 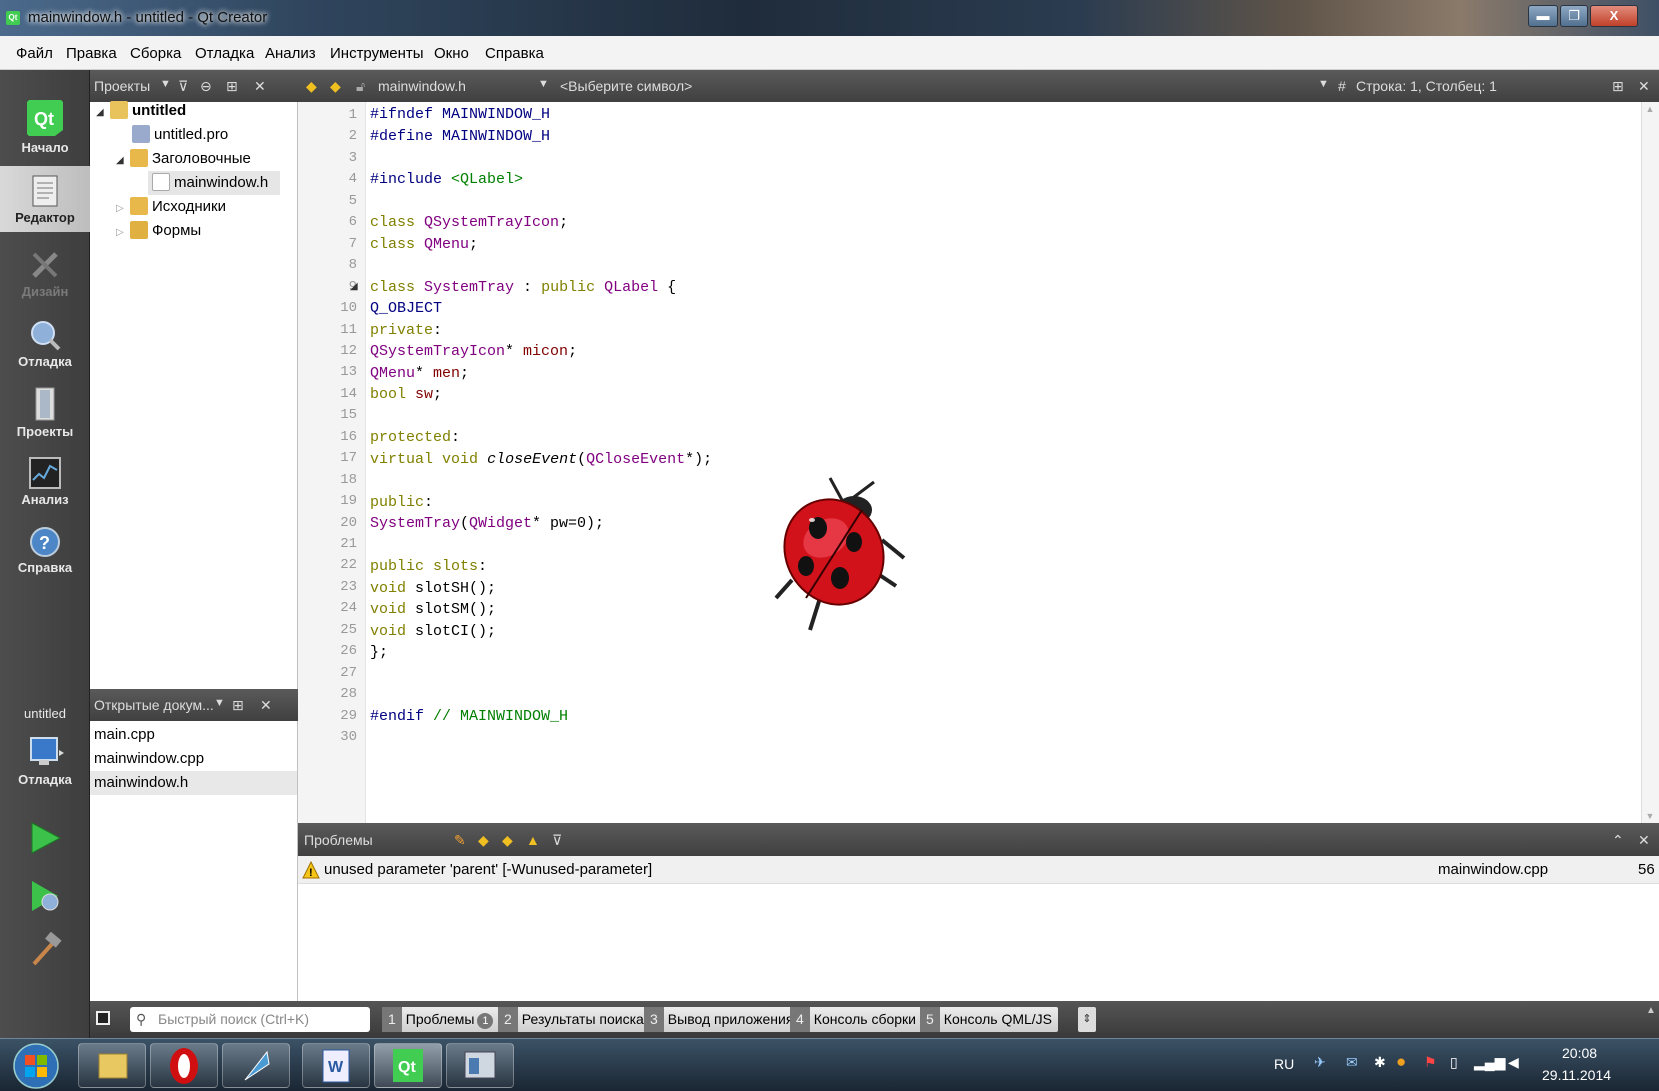 What do you see at coordinates (45, 896) in the screenshot?
I see `debug-run-icon` at bounding box center [45, 896].